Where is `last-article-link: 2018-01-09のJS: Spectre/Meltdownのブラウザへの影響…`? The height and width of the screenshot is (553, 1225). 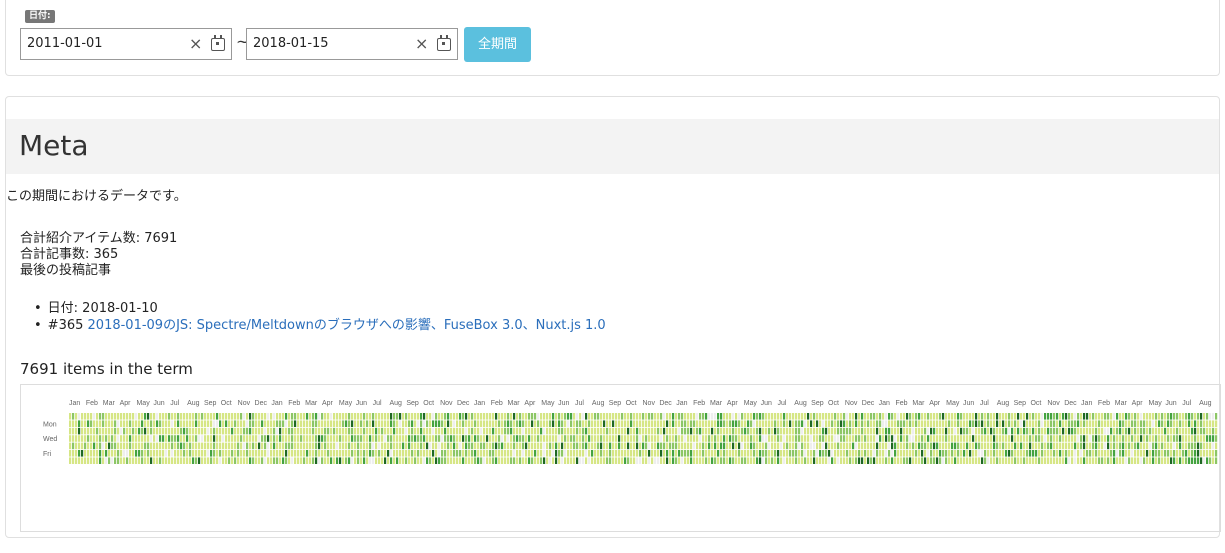
last-article-link: 2018-01-09のJS: Spectre/Meltdownのブラウザへの影響… is located at coordinates (347, 325).